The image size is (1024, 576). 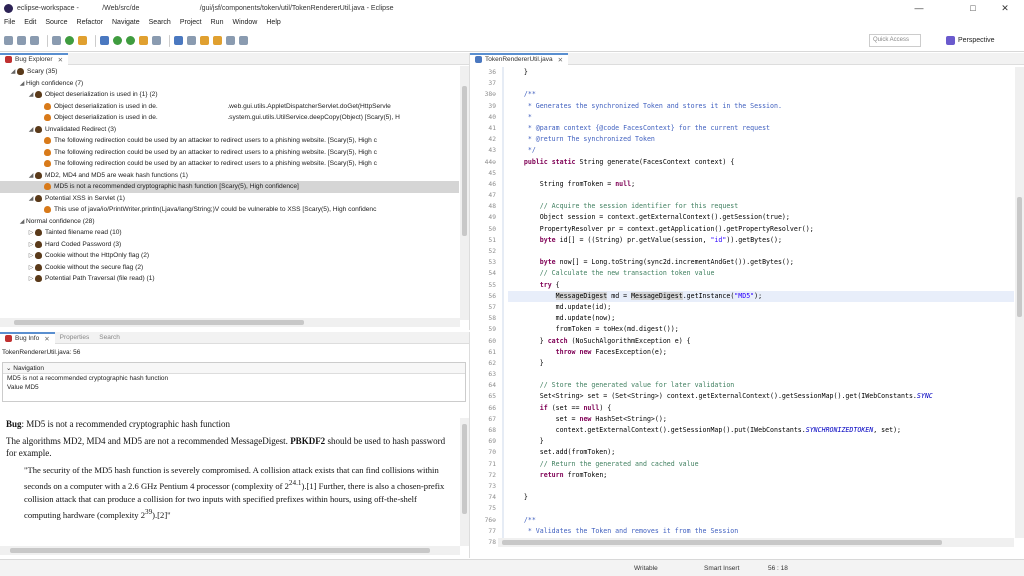 What do you see at coordinates (160, 22) in the screenshot?
I see `menu-search: Search` at bounding box center [160, 22].